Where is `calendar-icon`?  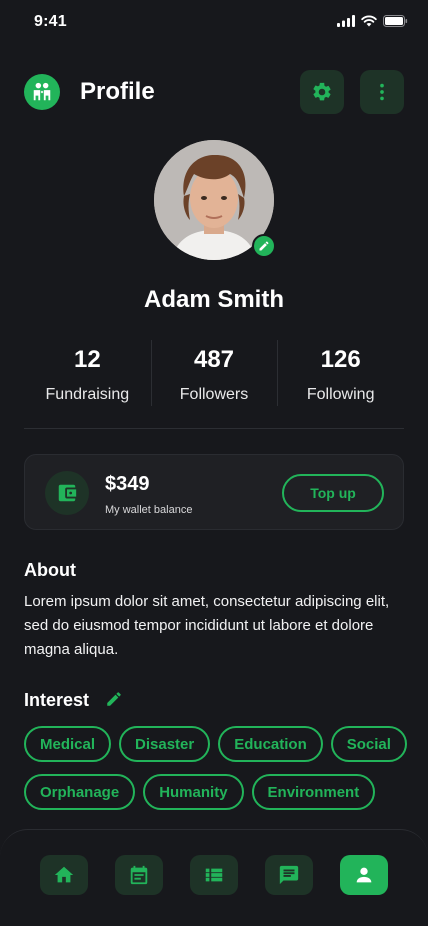
calendar-icon is located at coordinates (139, 875).